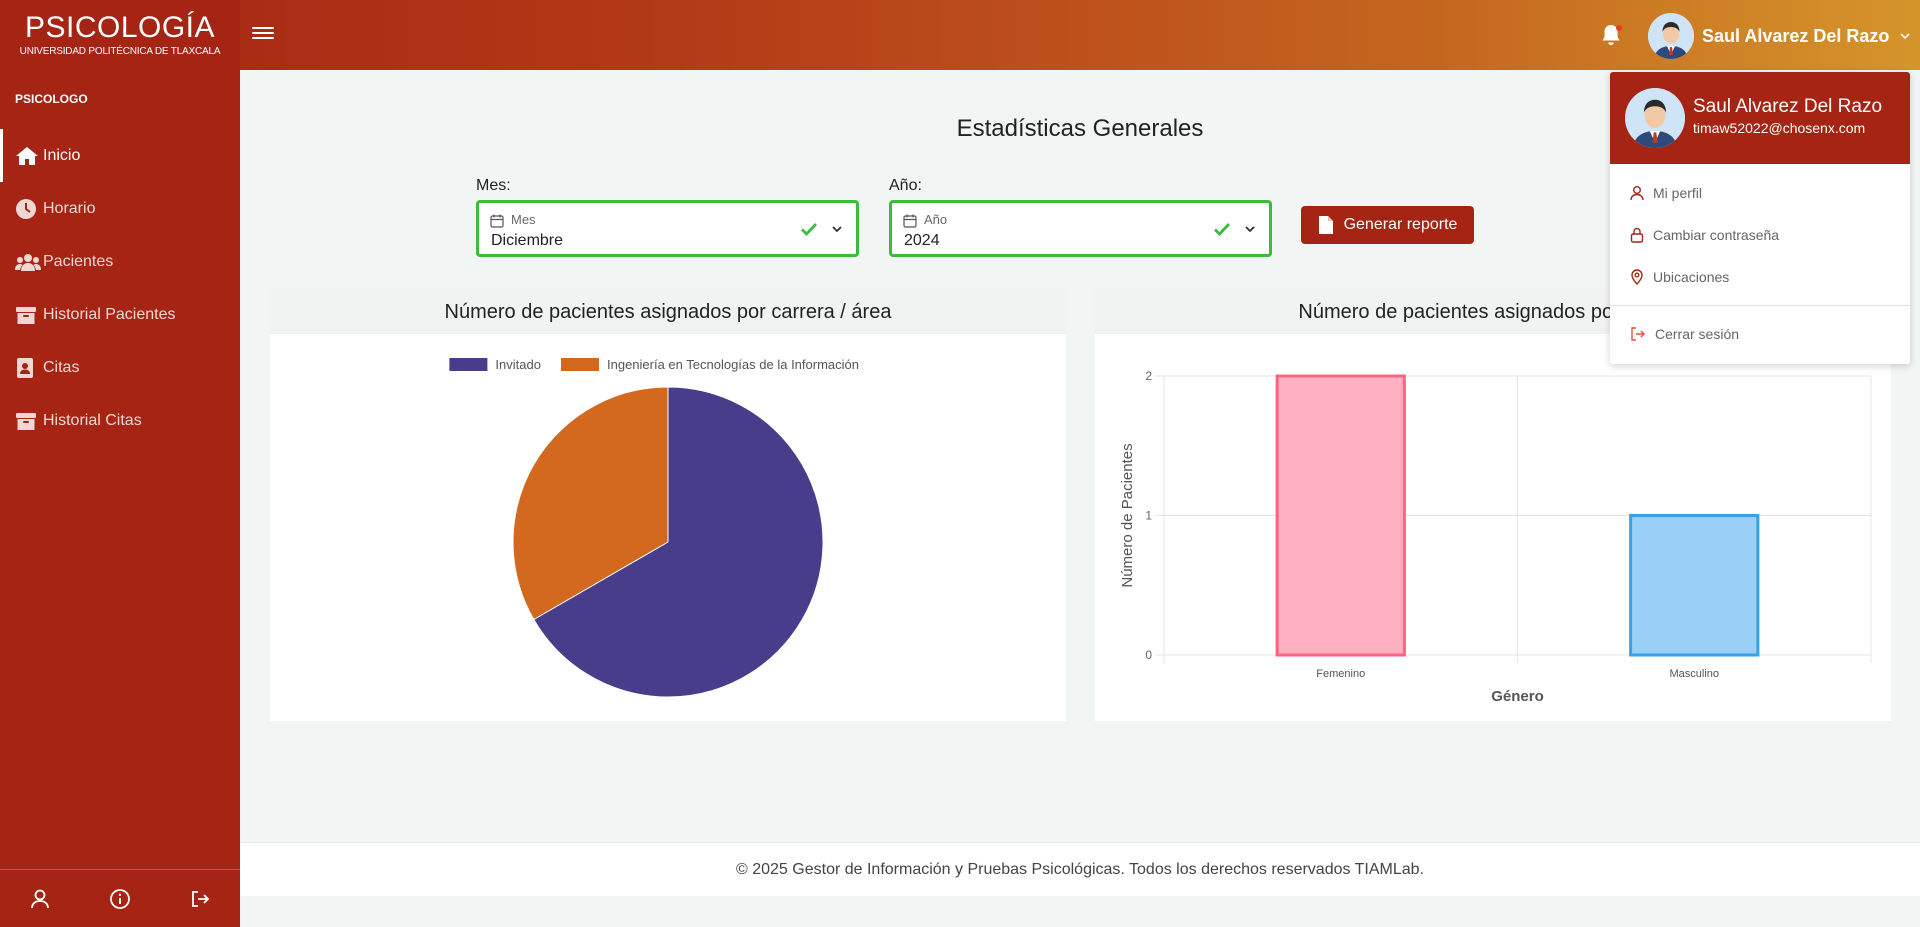 The image size is (1920, 927). Describe the element at coordinates (1760, 334) in the screenshot. I see `menu-item-cerrar-sesion: Cerrar sesión` at that location.